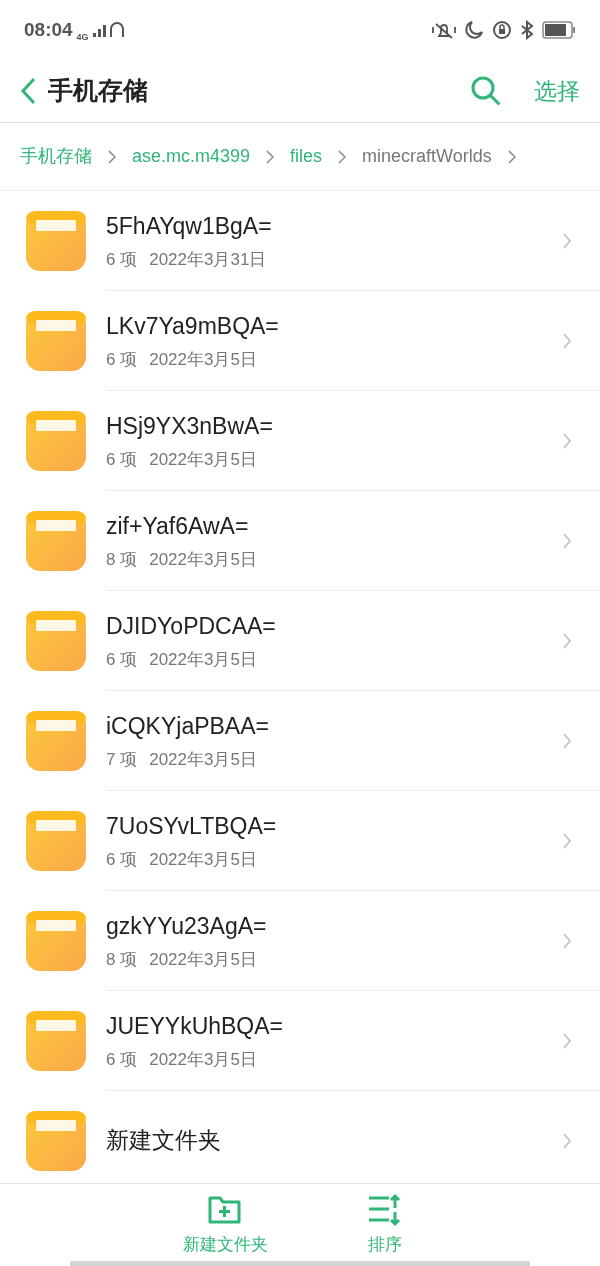 This screenshot has height=1266, width=600. Describe the element at coordinates (527, 30) in the screenshot. I see `bluetooth-icon` at that location.